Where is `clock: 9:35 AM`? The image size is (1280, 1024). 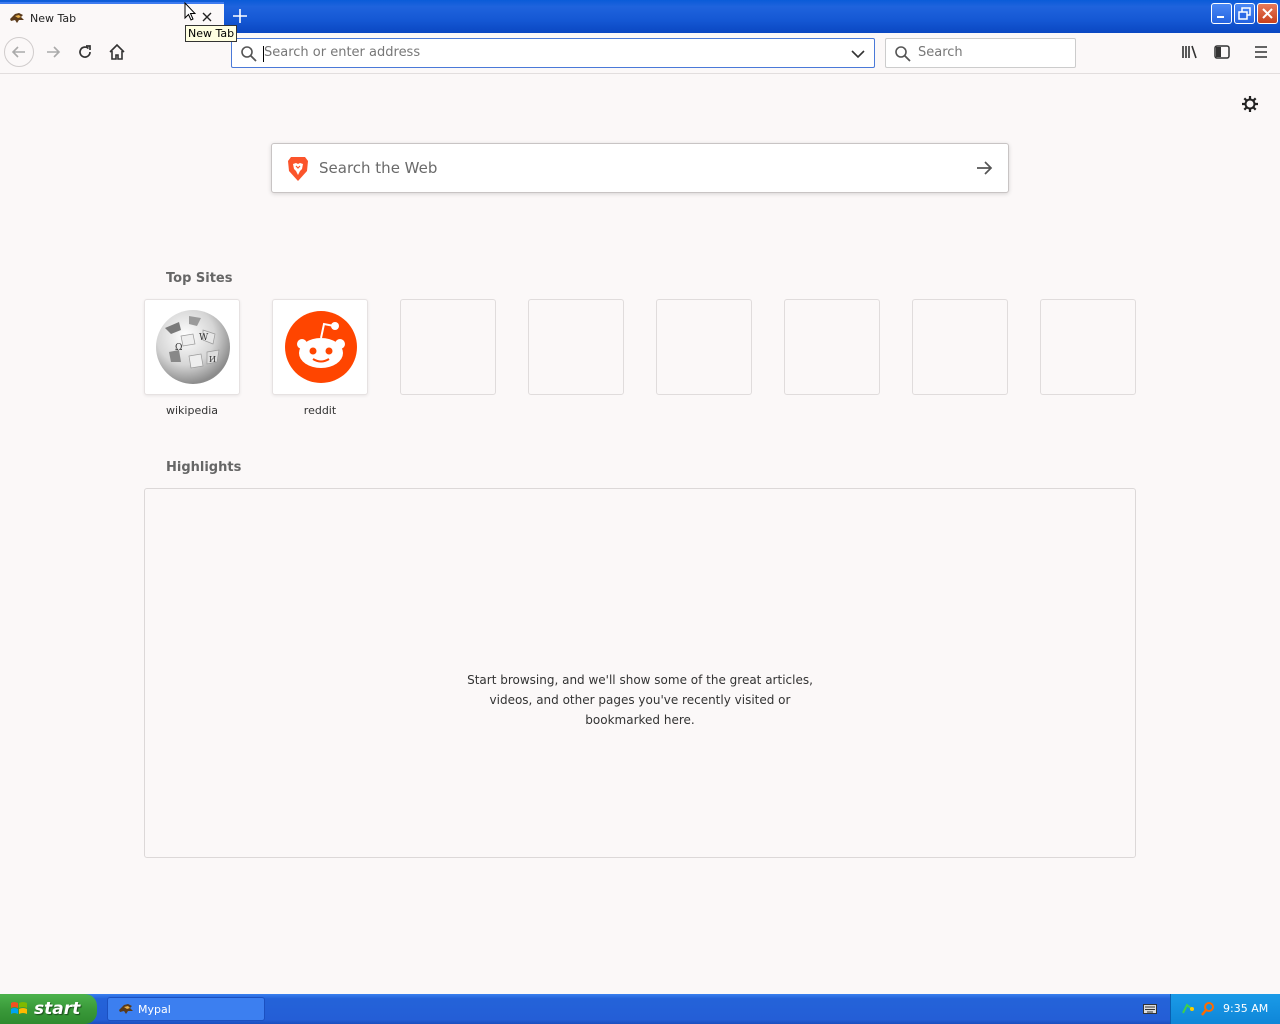
clock: 9:35 AM is located at coordinates (1246, 1008).